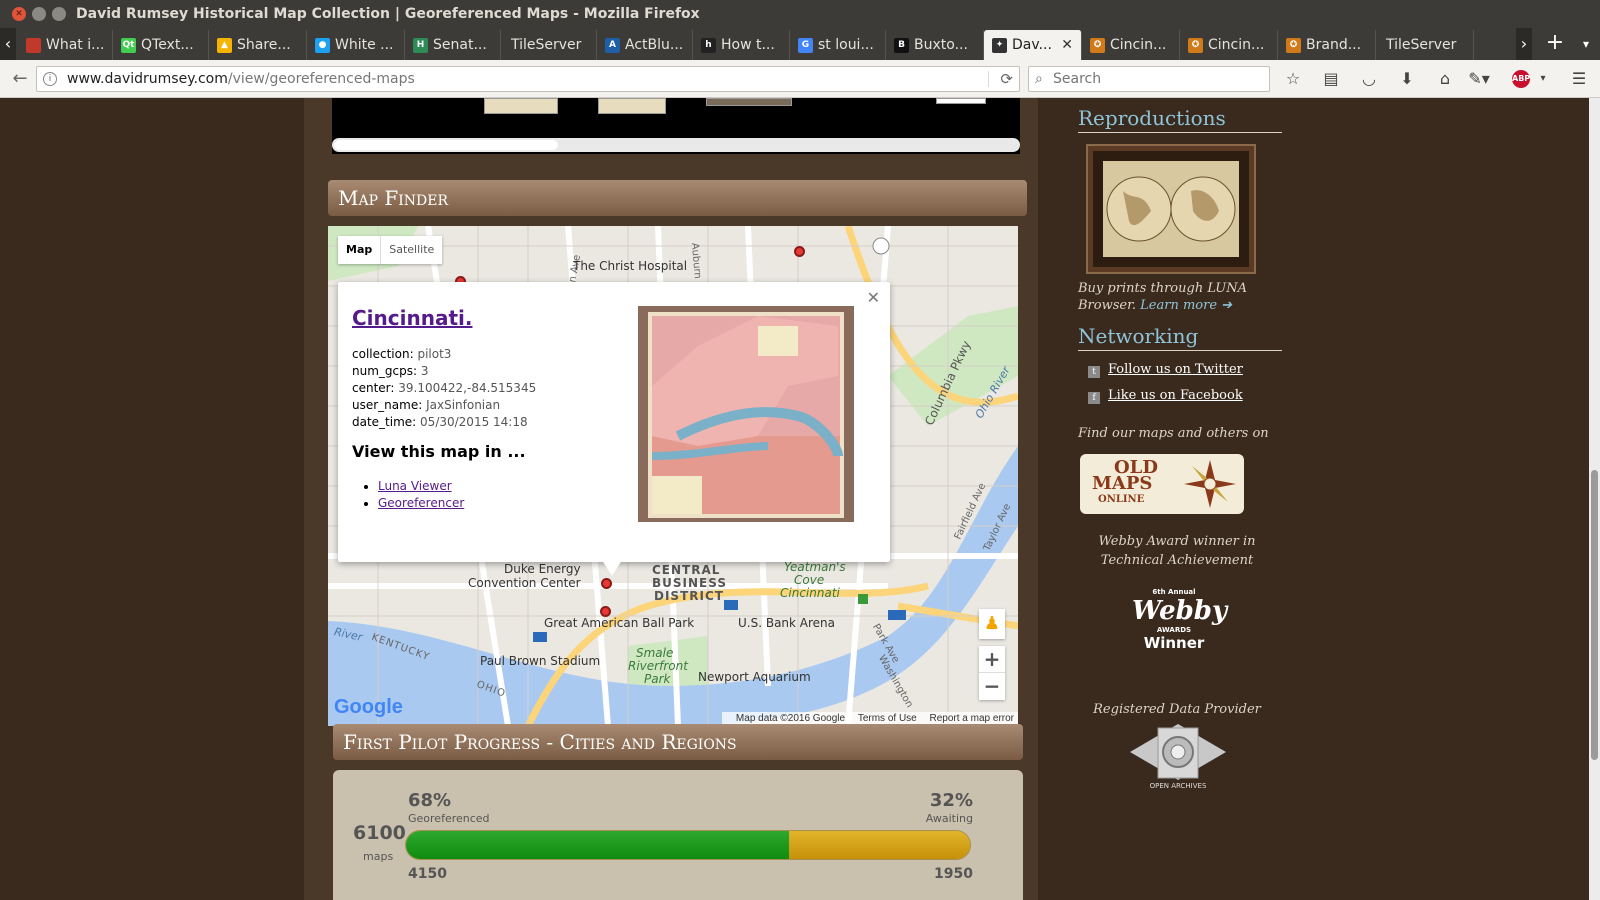 The height and width of the screenshot is (900, 1600). I want to click on info-field-row: user_name: JaxSinfonian, so click(444, 405).